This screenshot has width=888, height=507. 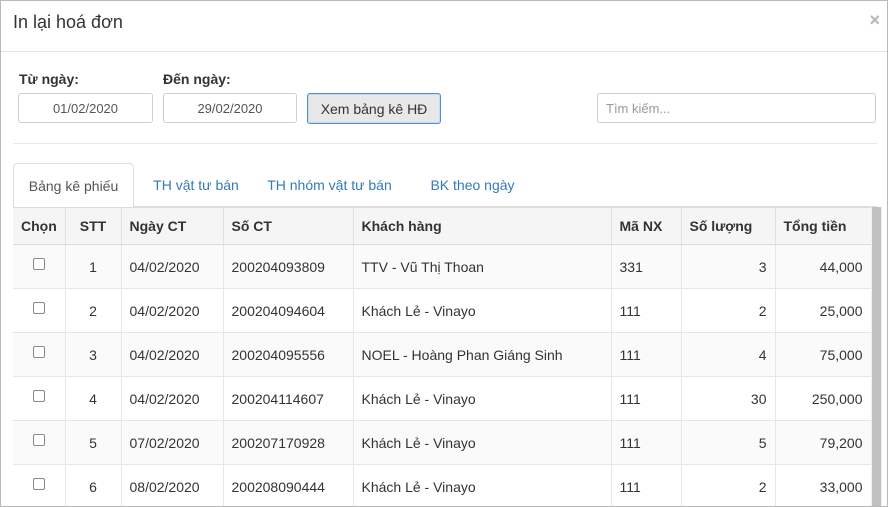 What do you see at coordinates (874, 20) in the screenshot?
I see `close-icon: ×` at bounding box center [874, 20].